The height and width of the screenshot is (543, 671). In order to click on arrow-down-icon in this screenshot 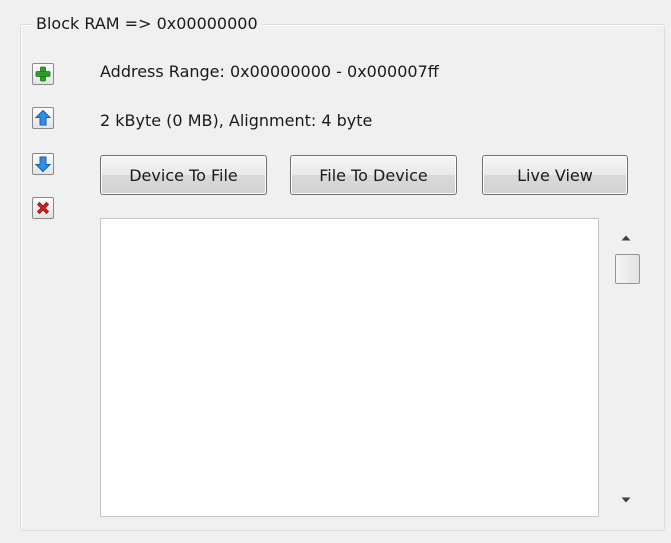, I will do `click(43, 164)`.